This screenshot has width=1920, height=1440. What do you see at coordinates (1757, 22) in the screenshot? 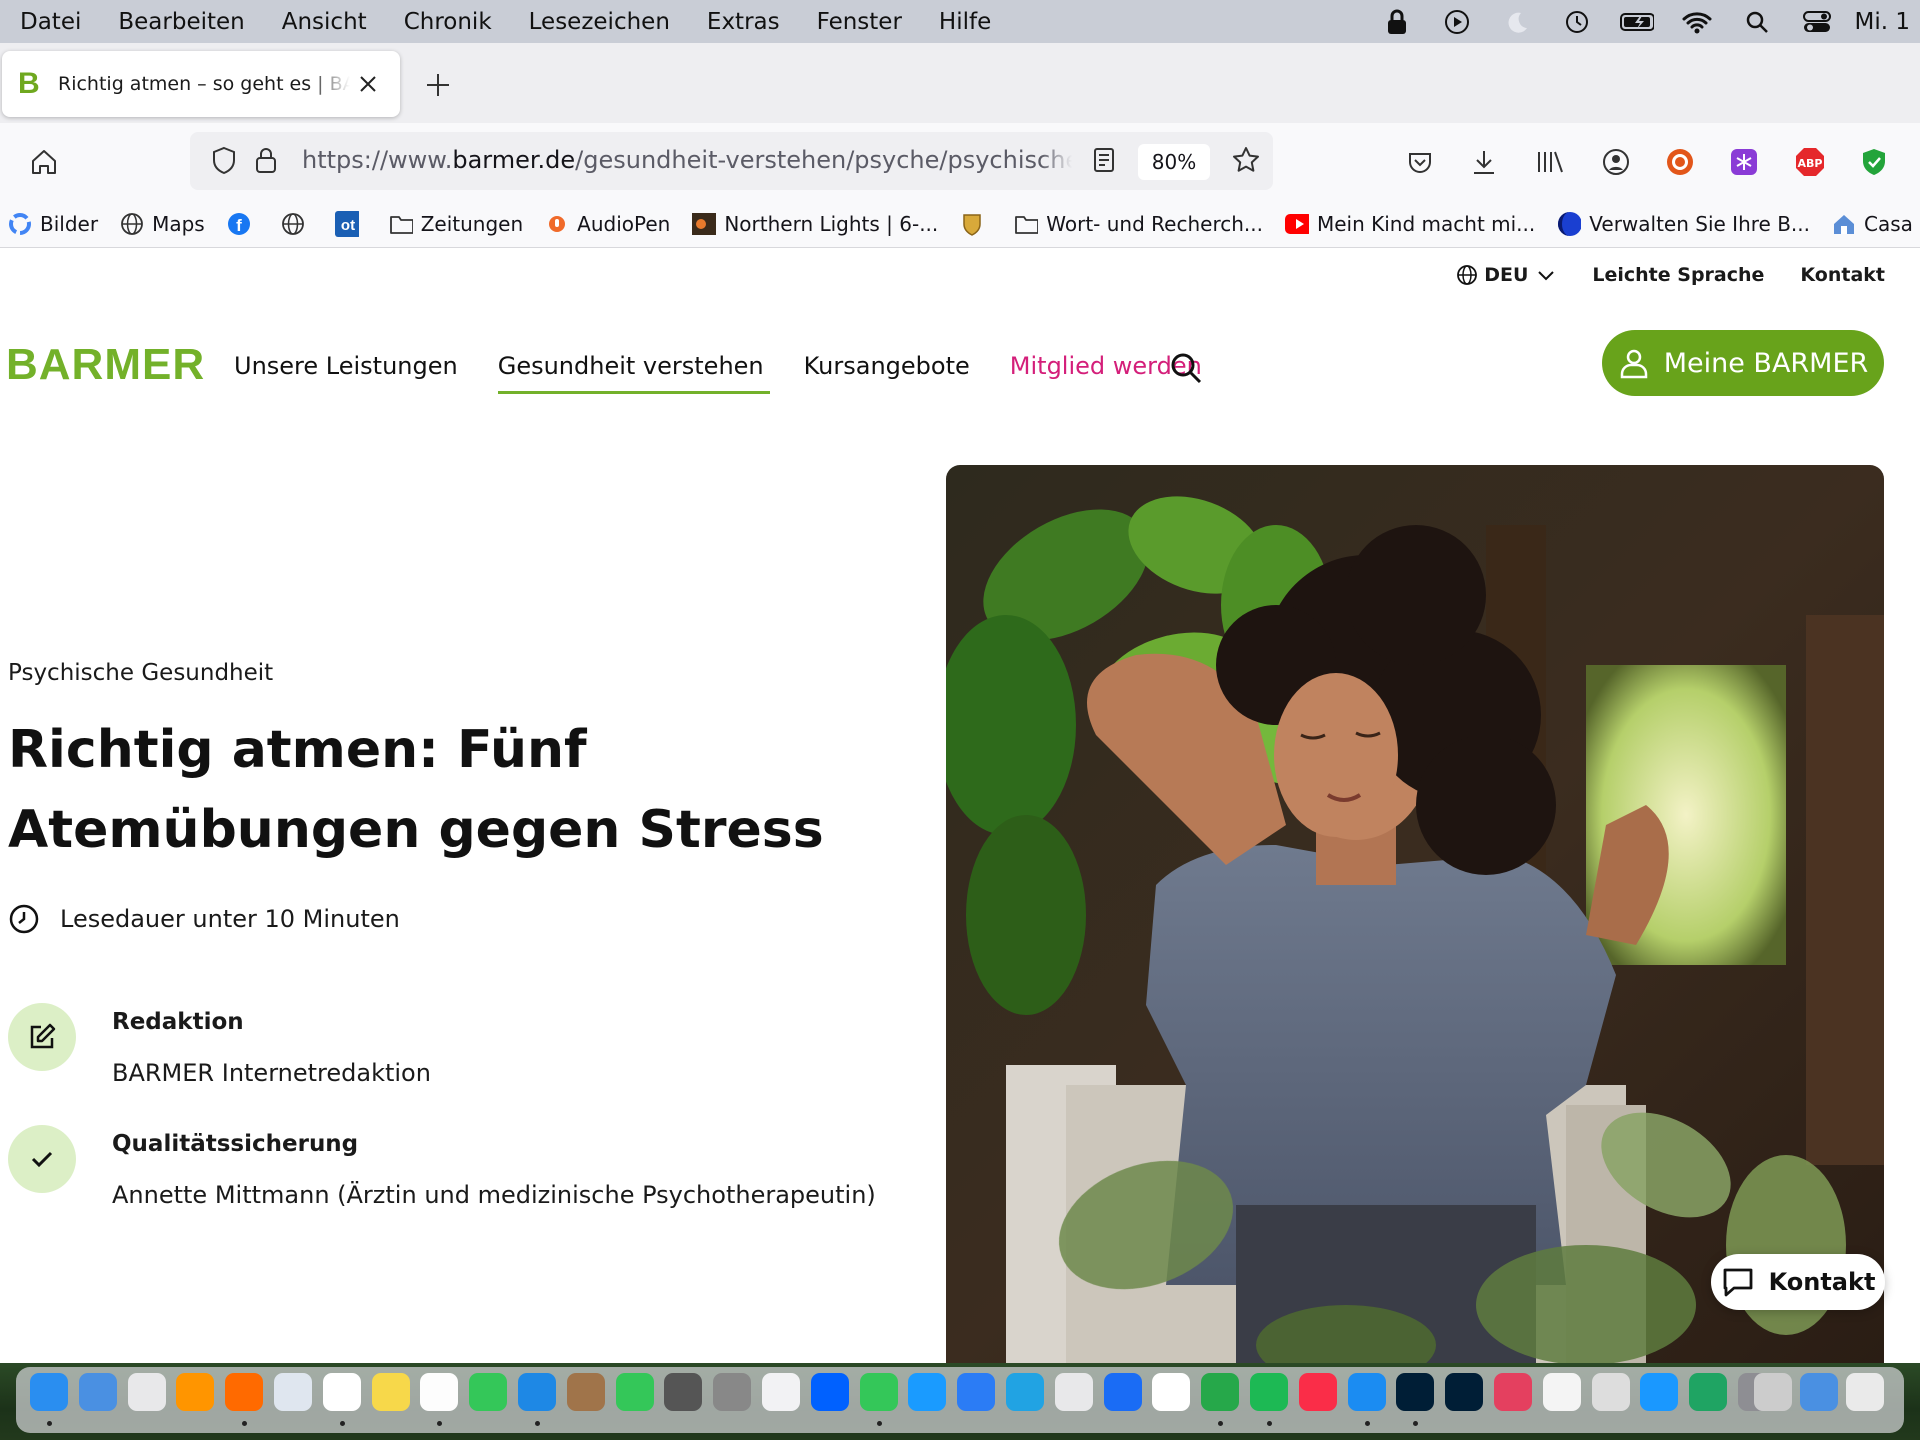
I see `spotlight-search-icon` at bounding box center [1757, 22].